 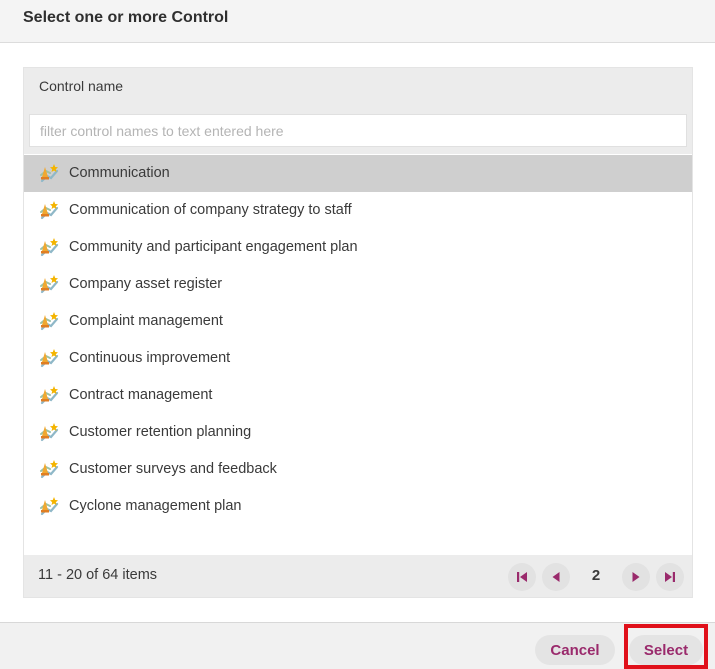 I want to click on previous-page-icon, so click(x=556, y=577).